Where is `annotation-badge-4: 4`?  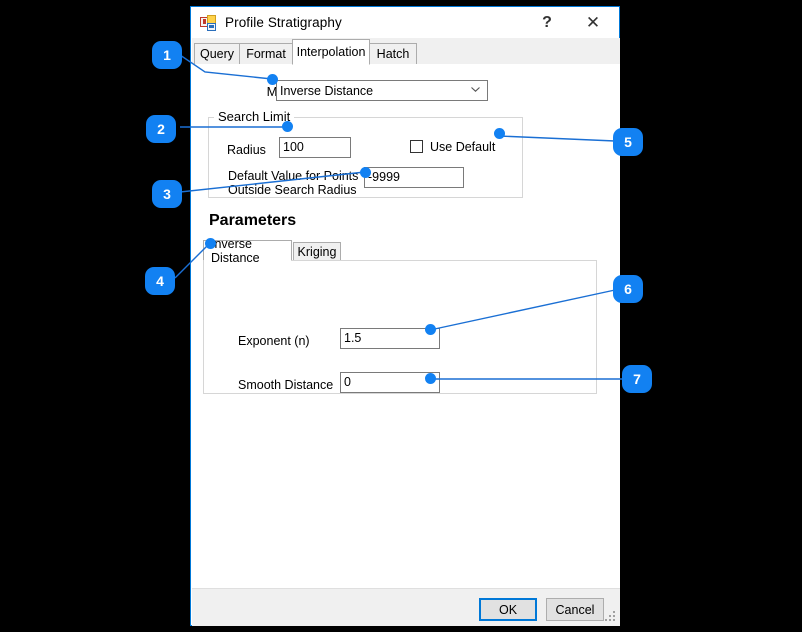
annotation-badge-4: 4 is located at coordinates (160, 281).